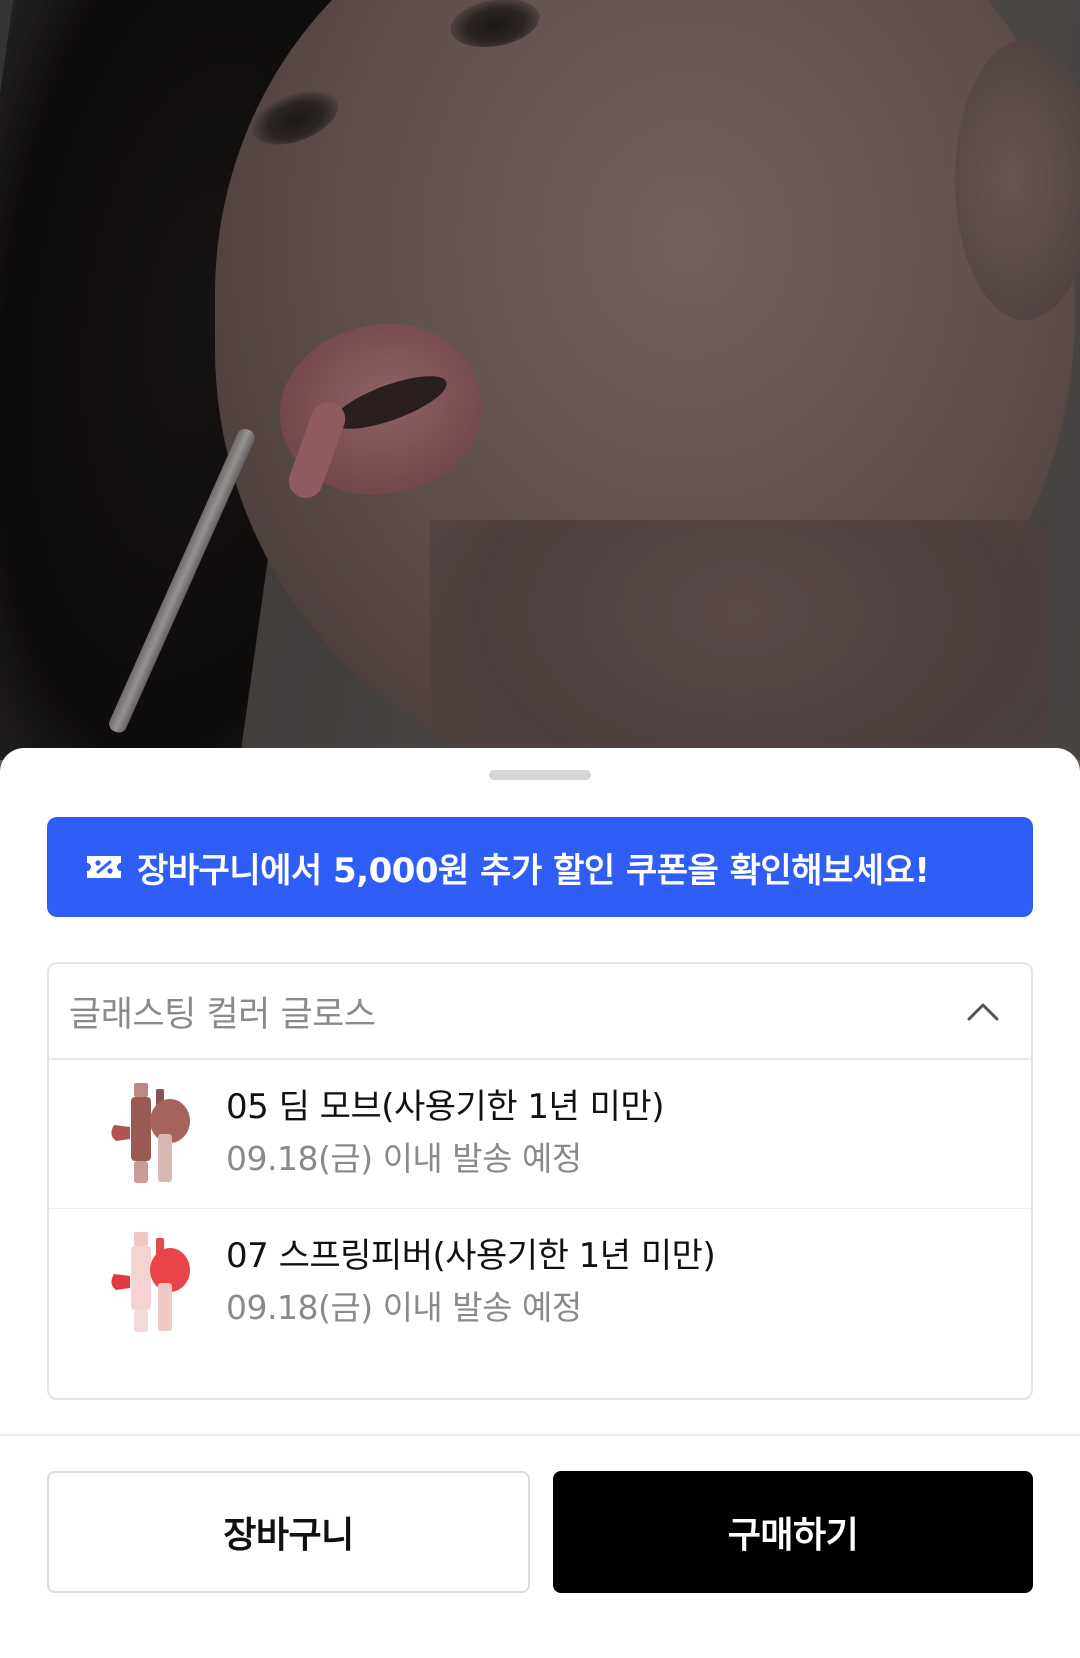  Describe the element at coordinates (445, 1107) in the screenshot. I see `option-item-name: 05 딤 모브(사용기한 1년 미만)` at that location.